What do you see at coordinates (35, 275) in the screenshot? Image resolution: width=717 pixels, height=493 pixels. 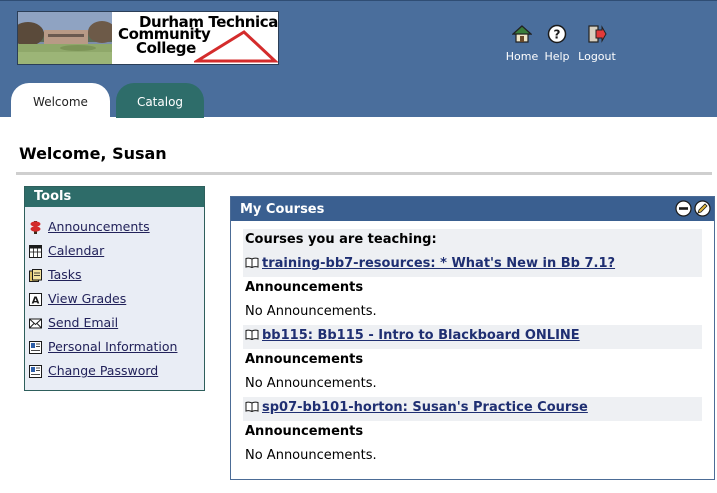 I see `tasks-icon` at bounding box center [35, 275].